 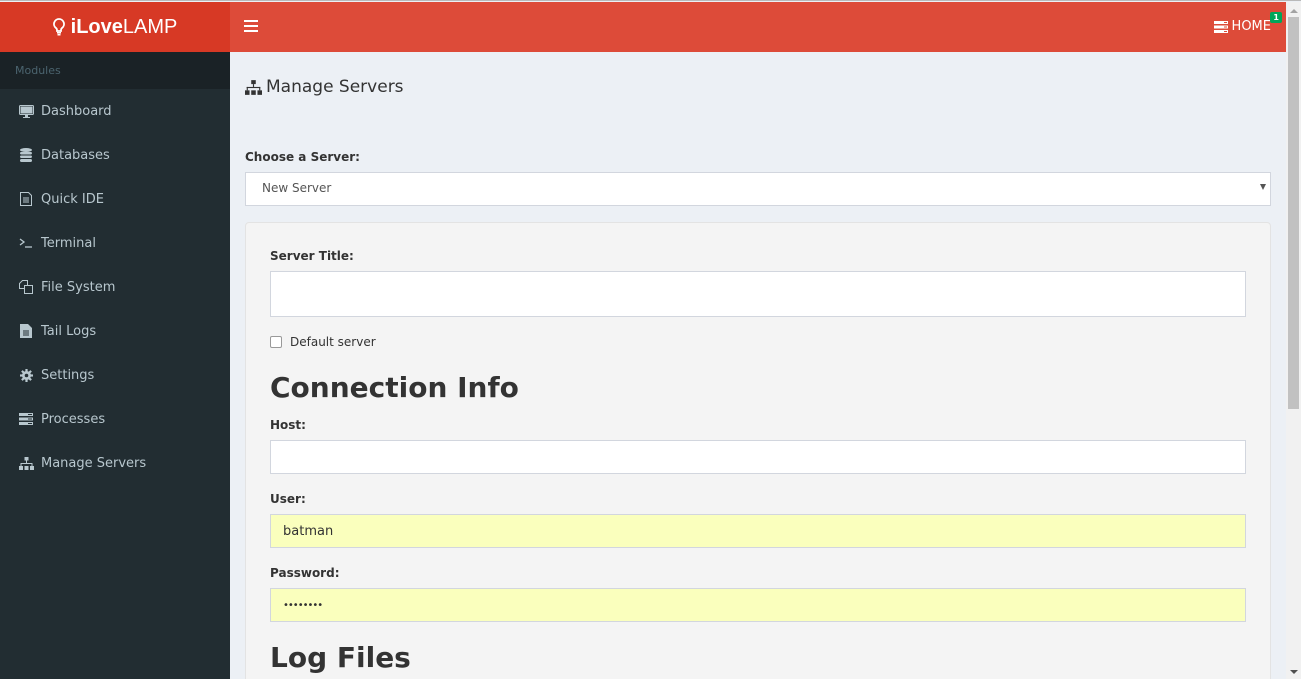 I want to click on sidebar-item-quick-ide: Quick IDE, so click(x=115, y=199).